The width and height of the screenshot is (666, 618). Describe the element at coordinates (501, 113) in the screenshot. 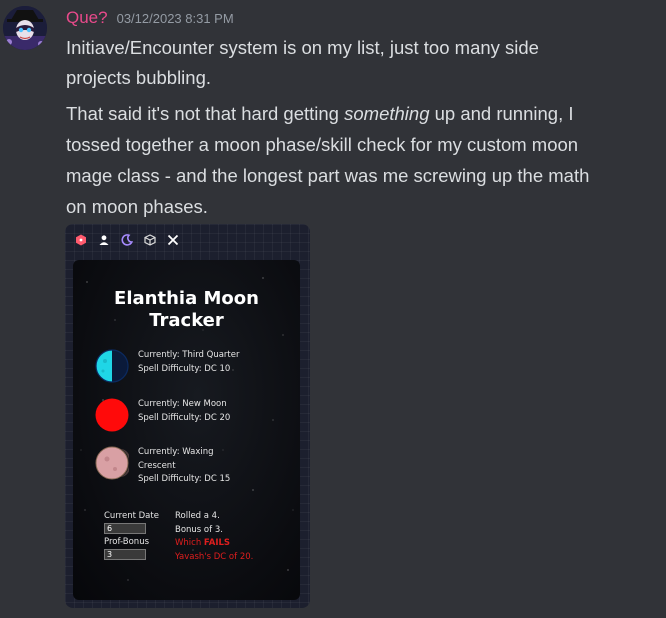

I see `message-text: up and running, I` at that location.